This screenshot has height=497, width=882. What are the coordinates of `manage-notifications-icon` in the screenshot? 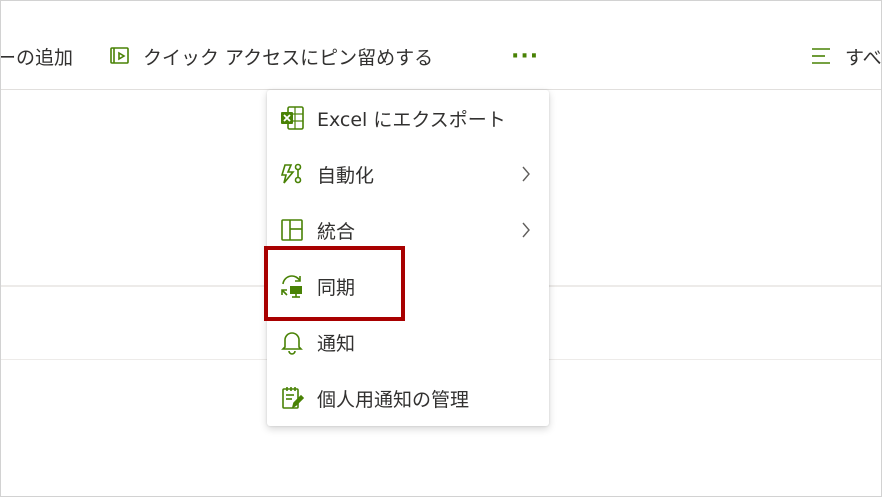 It's located at (292, 398).